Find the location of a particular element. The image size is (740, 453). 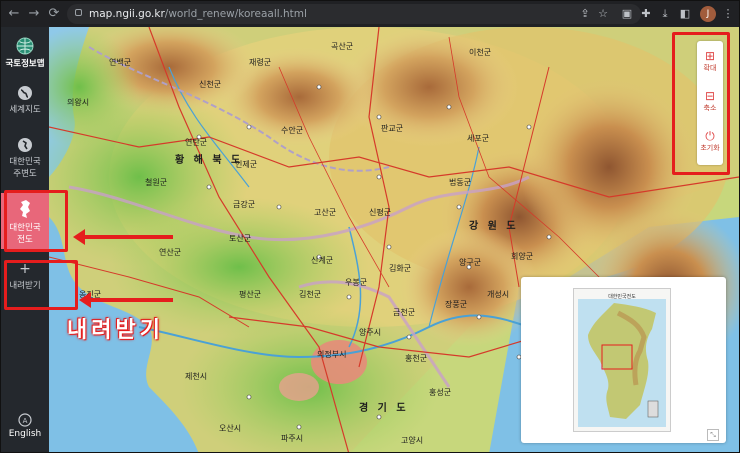

svg-text: A is located at coordinates (25, 421).